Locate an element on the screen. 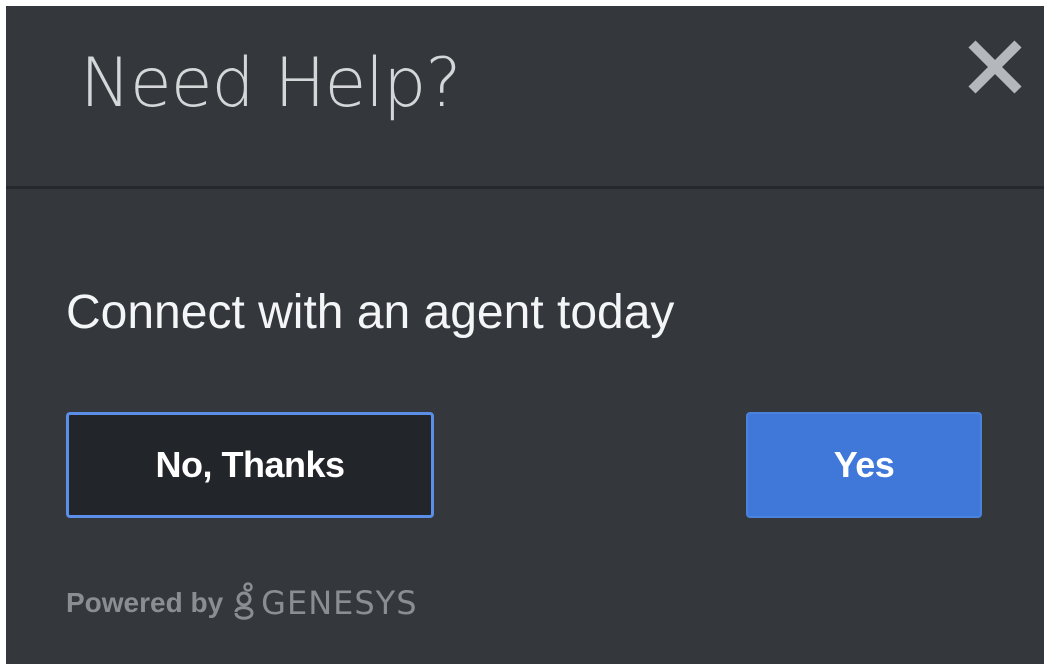 This screenshot has height=664, width=1044. dialog-title: Need Help? is located at coordinates (270, 83).